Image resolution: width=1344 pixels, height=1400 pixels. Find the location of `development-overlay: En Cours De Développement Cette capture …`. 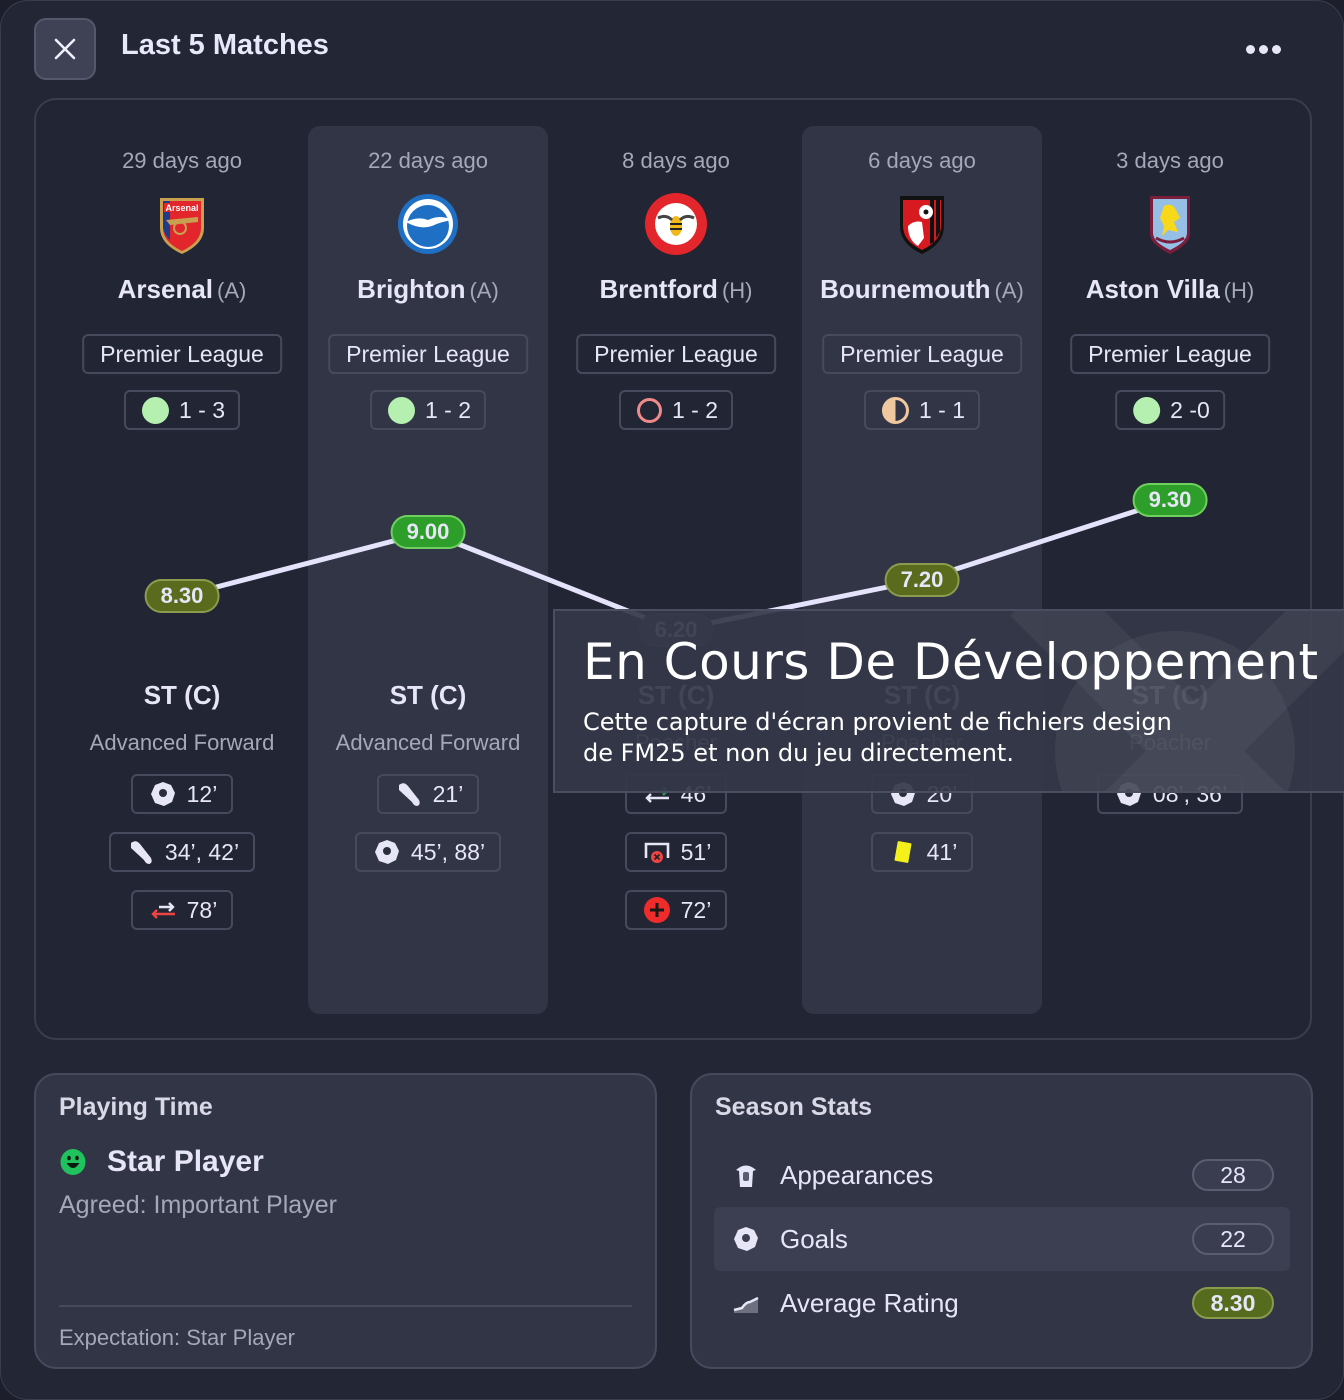

development-overlay: En Cours De Développement Cette capture … is located at coordinates (948, 701).